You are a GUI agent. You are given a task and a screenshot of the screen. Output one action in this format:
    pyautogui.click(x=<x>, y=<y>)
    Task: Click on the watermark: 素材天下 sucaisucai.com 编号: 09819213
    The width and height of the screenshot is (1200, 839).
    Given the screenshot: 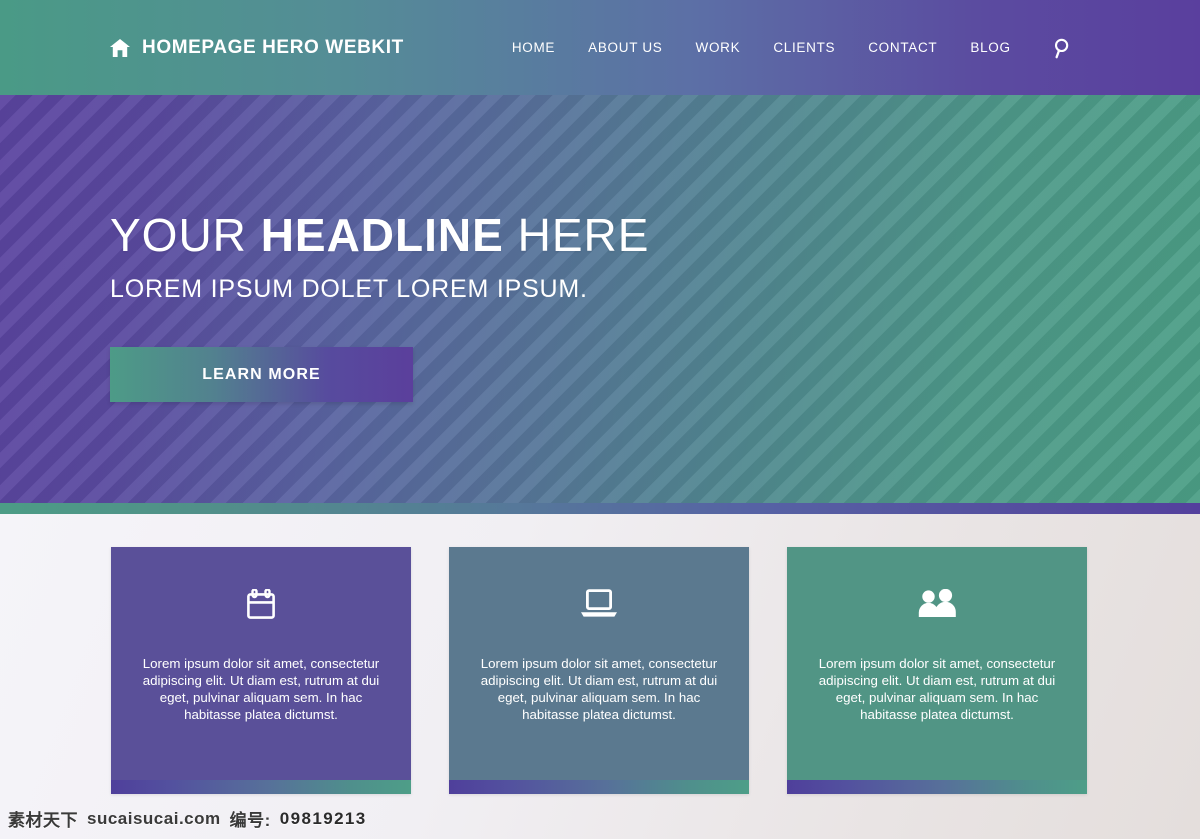 What is the action you would take?
    pyautogui.click(x=192, y=818)
    